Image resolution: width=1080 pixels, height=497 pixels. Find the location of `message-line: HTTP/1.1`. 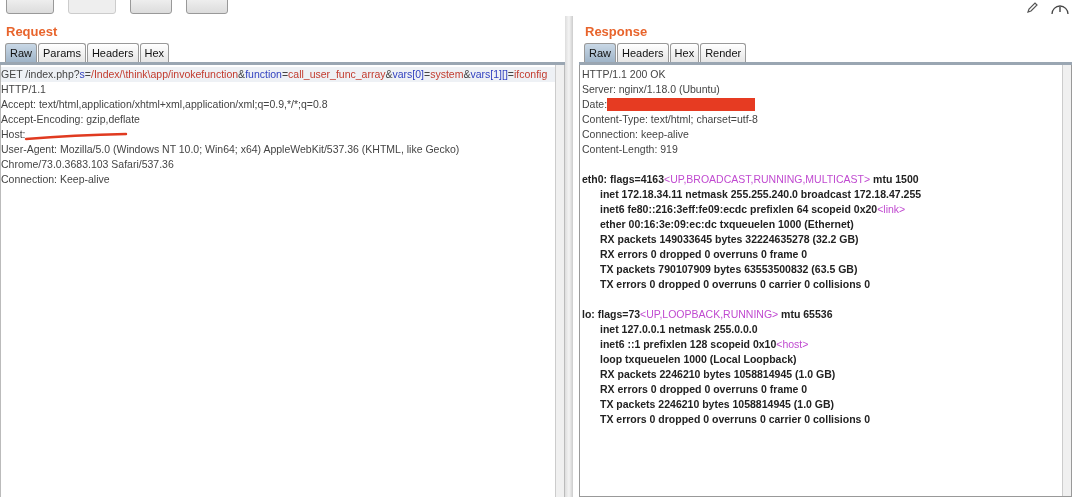

message-line: HTTP/1.1 is located at coordinates (23, 89).